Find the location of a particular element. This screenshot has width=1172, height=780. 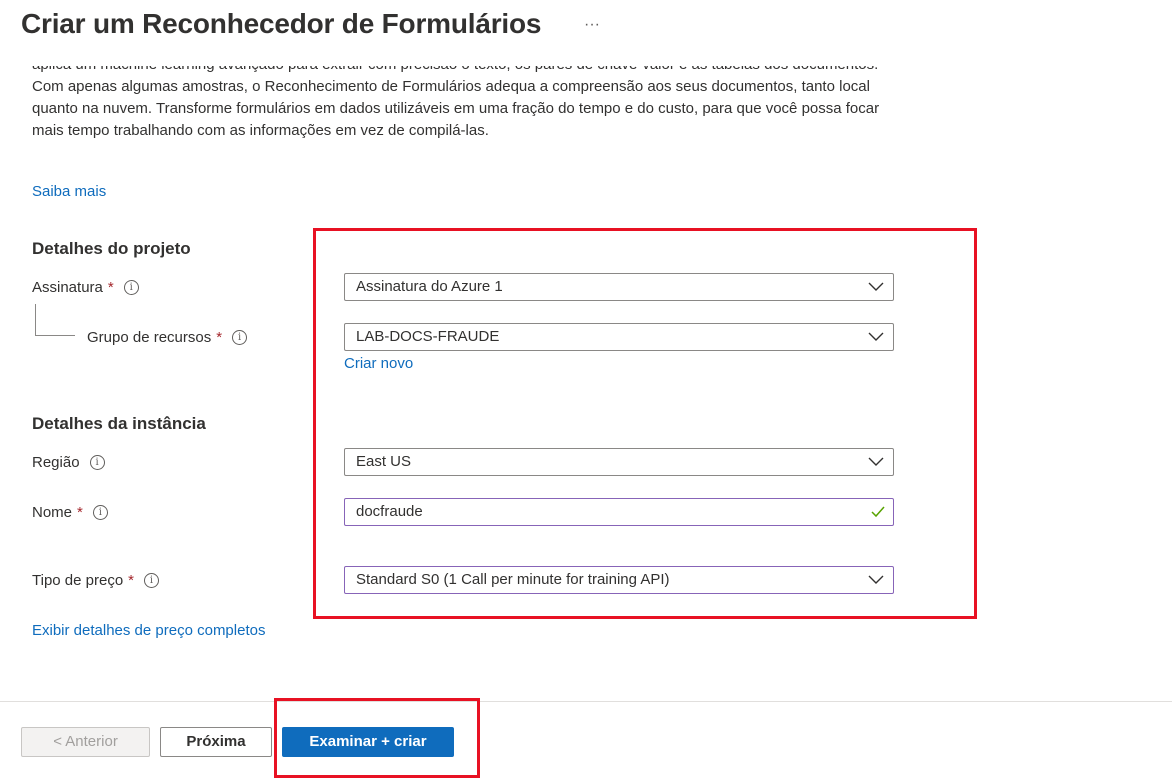

pricing-tier-label-text: Tipo de preço is located at coordinates (78, 580).